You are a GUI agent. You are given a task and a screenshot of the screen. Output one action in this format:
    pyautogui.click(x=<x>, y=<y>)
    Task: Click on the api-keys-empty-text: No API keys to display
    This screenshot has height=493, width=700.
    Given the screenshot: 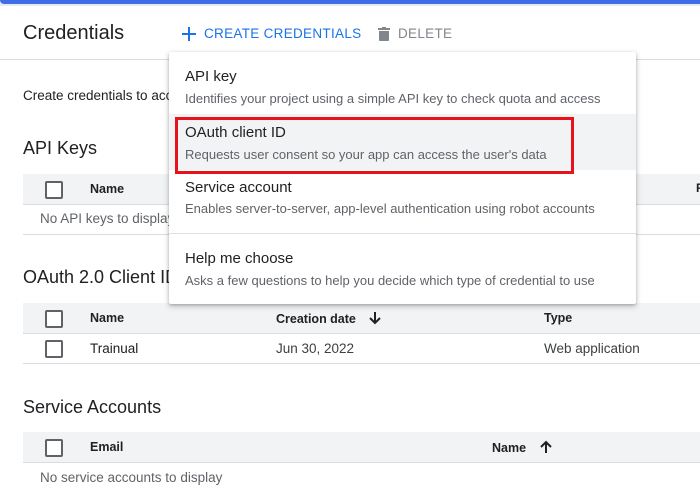 What is the action you would take?
    pyautogui.click(x=107, y=218)
    